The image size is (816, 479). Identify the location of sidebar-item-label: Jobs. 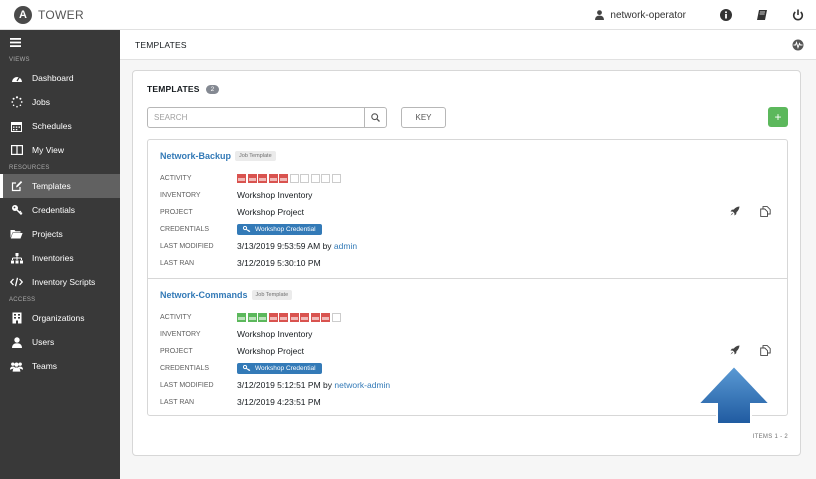
(41, 102).